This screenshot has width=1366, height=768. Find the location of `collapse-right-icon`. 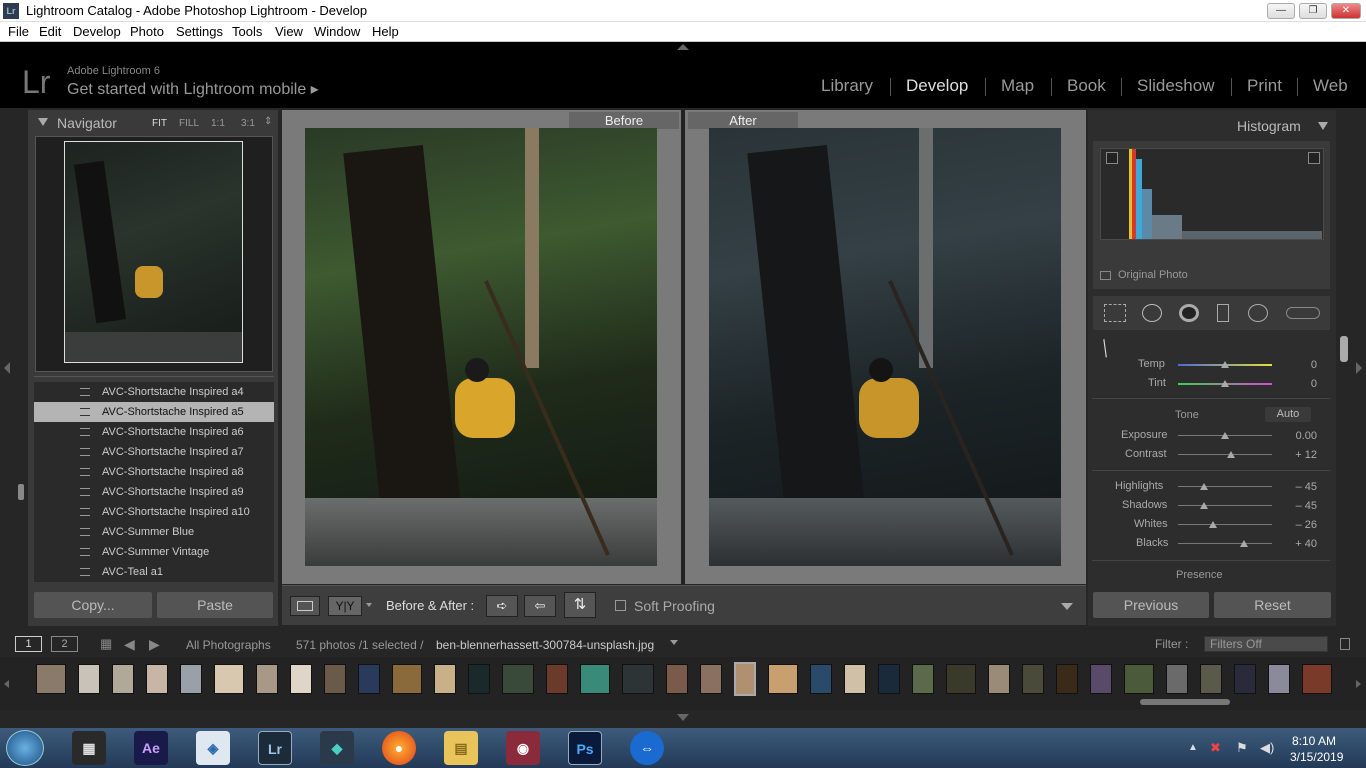

collapse-right-icon is located at coordinates (1359, 368).